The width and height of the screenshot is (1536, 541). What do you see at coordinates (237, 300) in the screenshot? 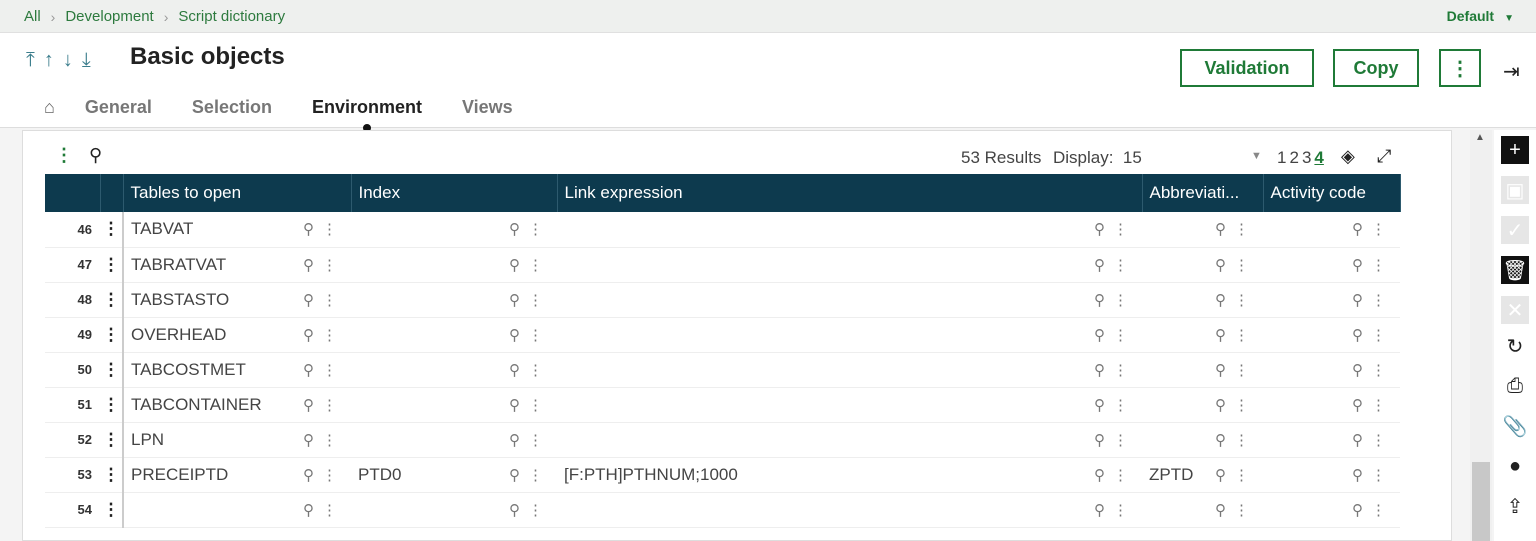
I see `tables-cell: TABSTASTO ⚲ ⋮` at bounding box center [237, 300].